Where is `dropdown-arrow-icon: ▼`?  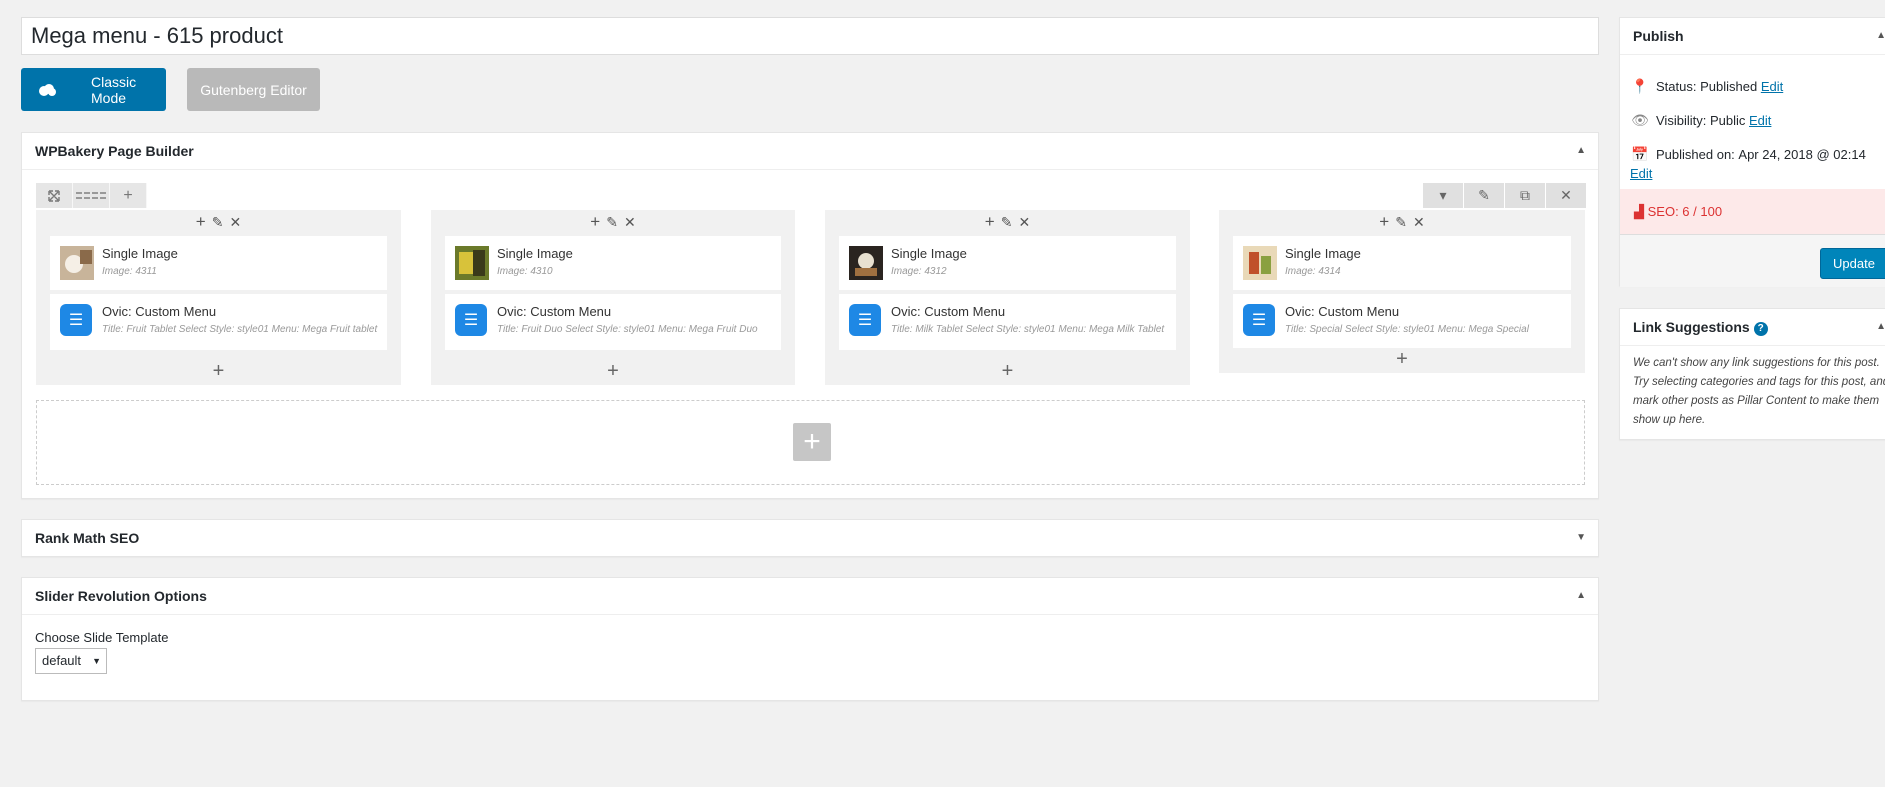 dropdown-arrow-icon: ▼ is located at coordinates (96, 661).